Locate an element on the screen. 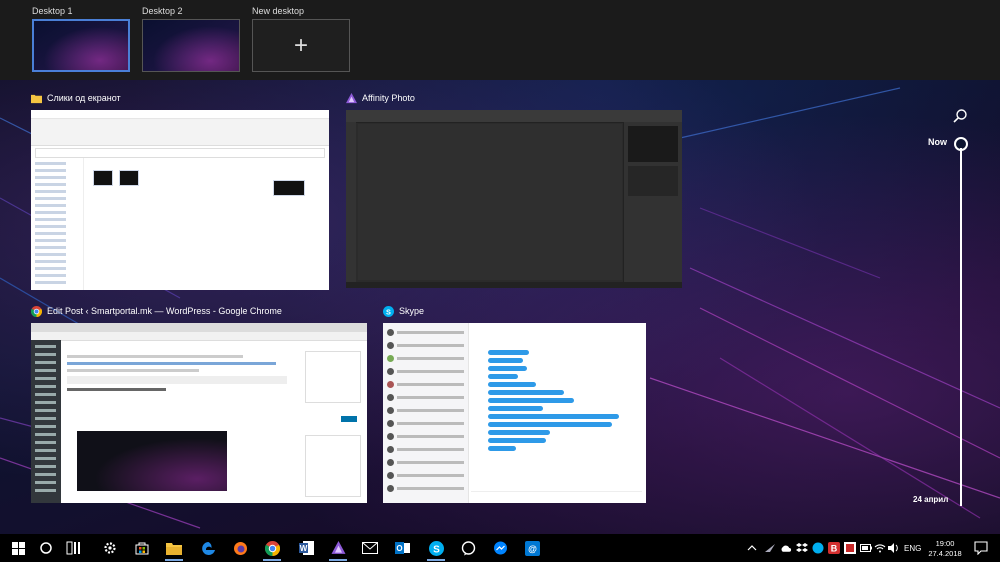 Image resolution: width=1000 pixels, height=562 pixels. show-hidden-icons-button is located at coordinates (752, 548).